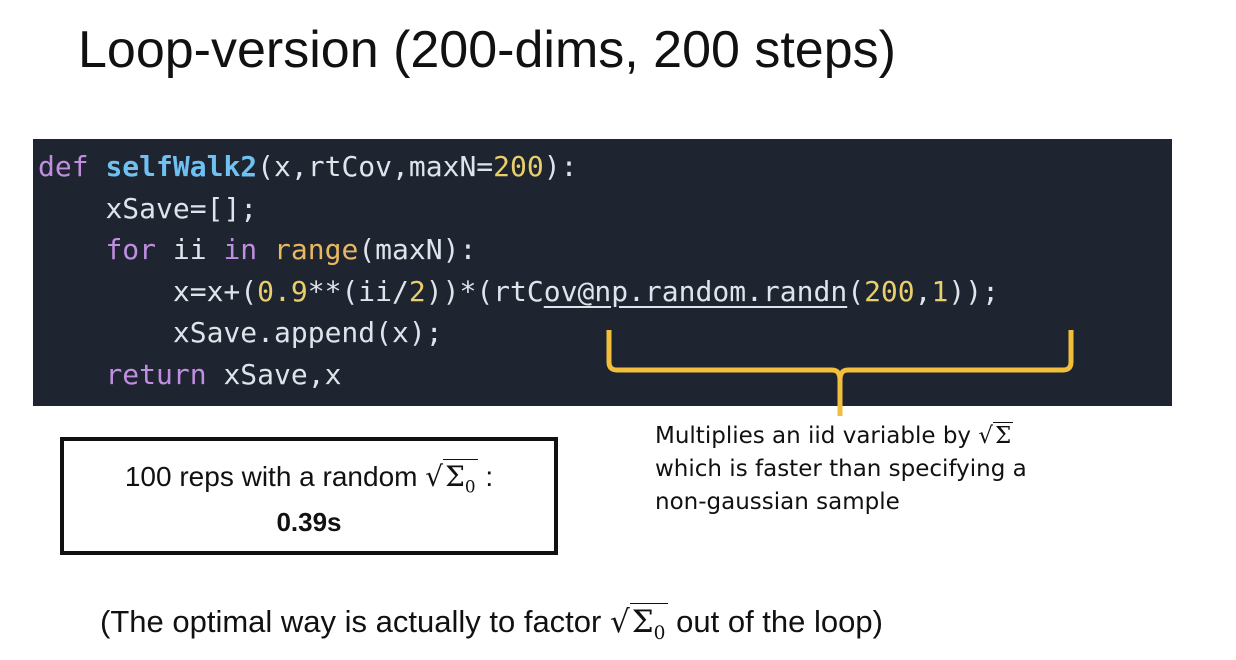 The width and height of the screenshot is (1236, 660). What do you see at coordinates (282, 291) in the screenshot?
I see `code-number: 0.9` at bounding box center [282, 291].